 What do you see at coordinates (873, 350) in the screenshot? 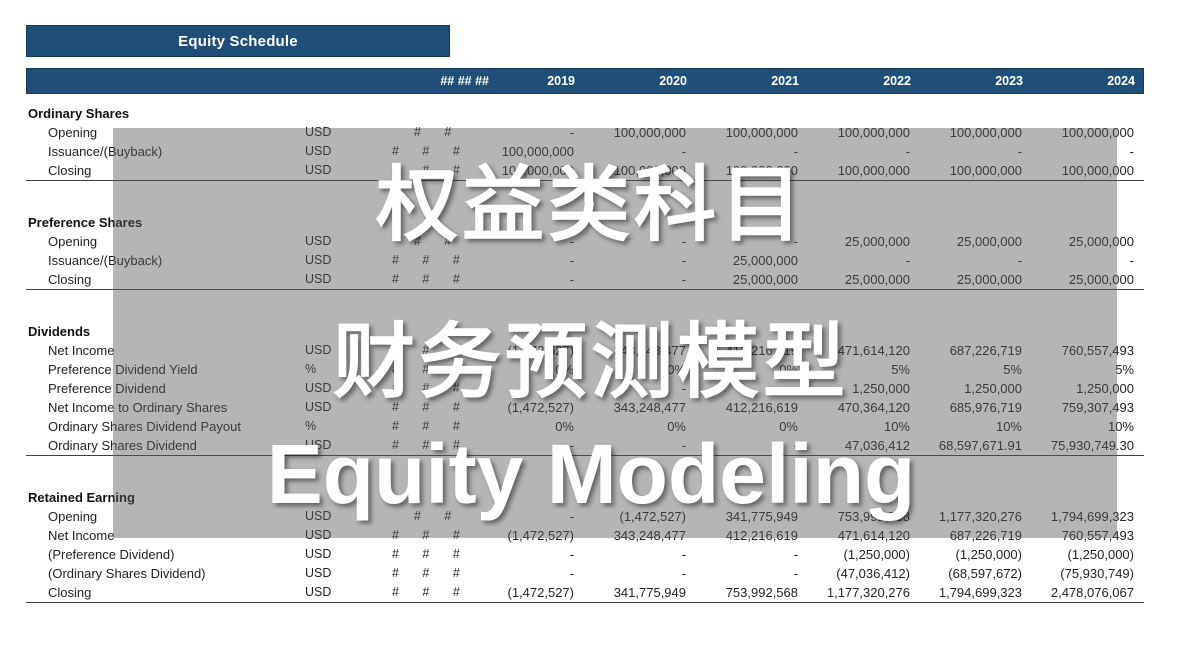
I see `cell-2022: 471,614,120` at bounding box center [873, 350].